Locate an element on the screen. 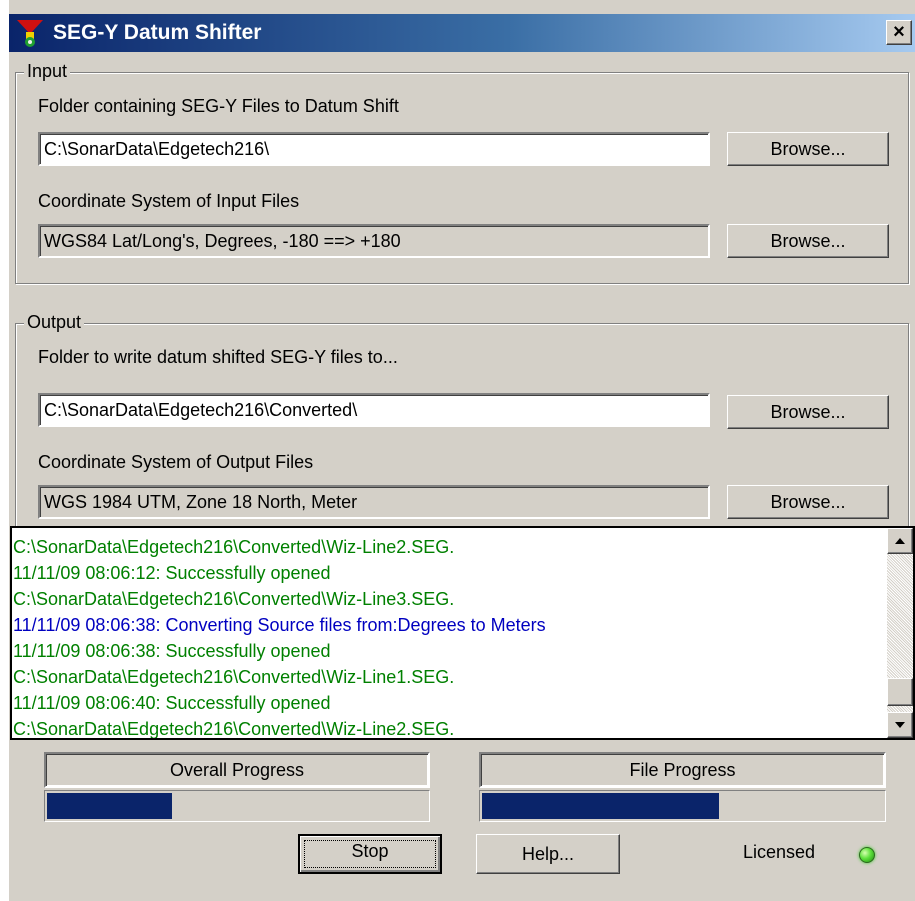  licensed-label: Licensed is located at coordinates (779, 852).